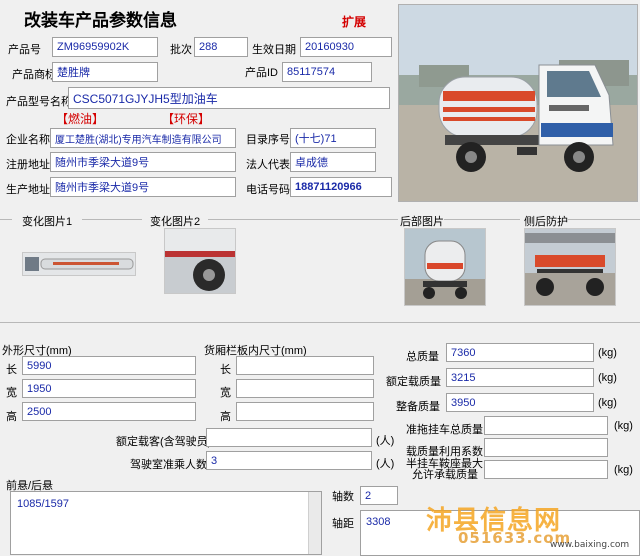 Image resolution: width=640 pixels, height=556 pixels. I want to click on rated-load-unit: (kg), so click(607, 378).